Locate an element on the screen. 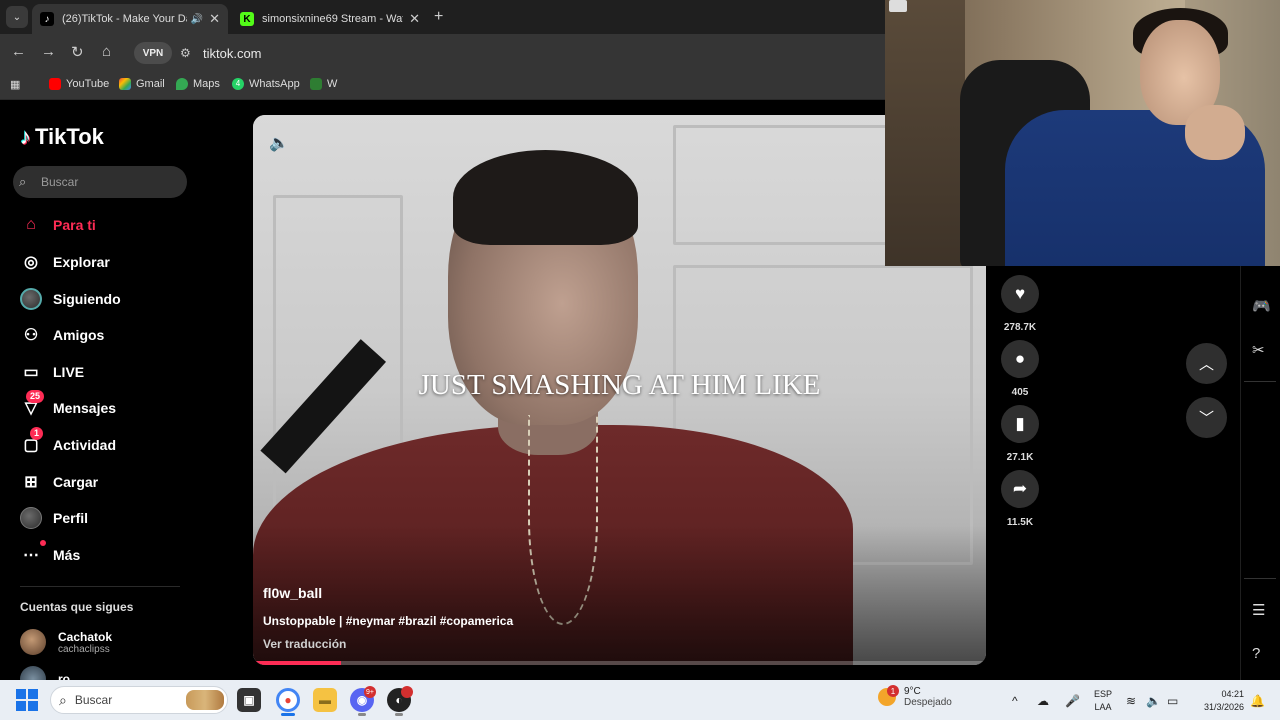  webcam-overlay is located at coordinates (1082, 133).